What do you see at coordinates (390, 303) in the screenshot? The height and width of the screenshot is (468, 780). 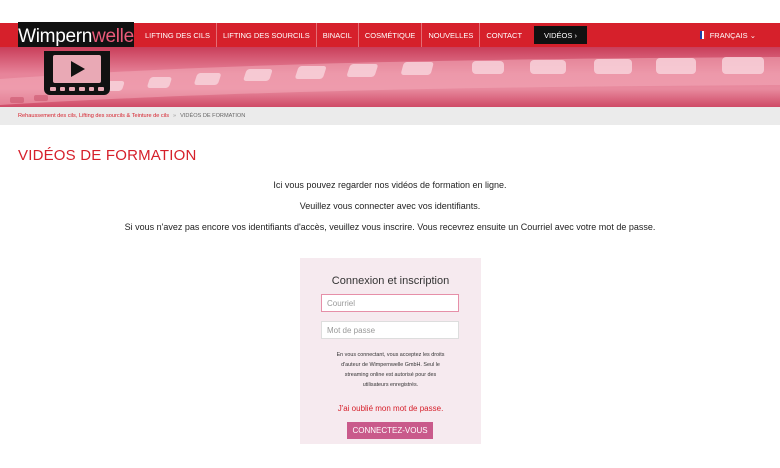 I see `email-field` at bounding box center [390, 303].